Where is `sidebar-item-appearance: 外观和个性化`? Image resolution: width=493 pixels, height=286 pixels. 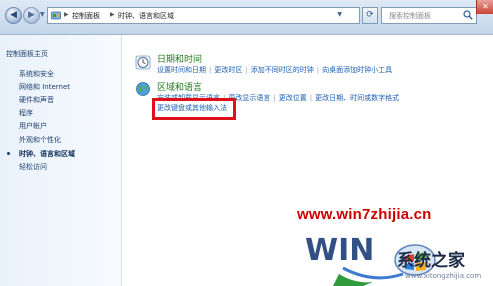 sidebar-item-appearance: 外观和个性化 is located at coordinates (40, 140).